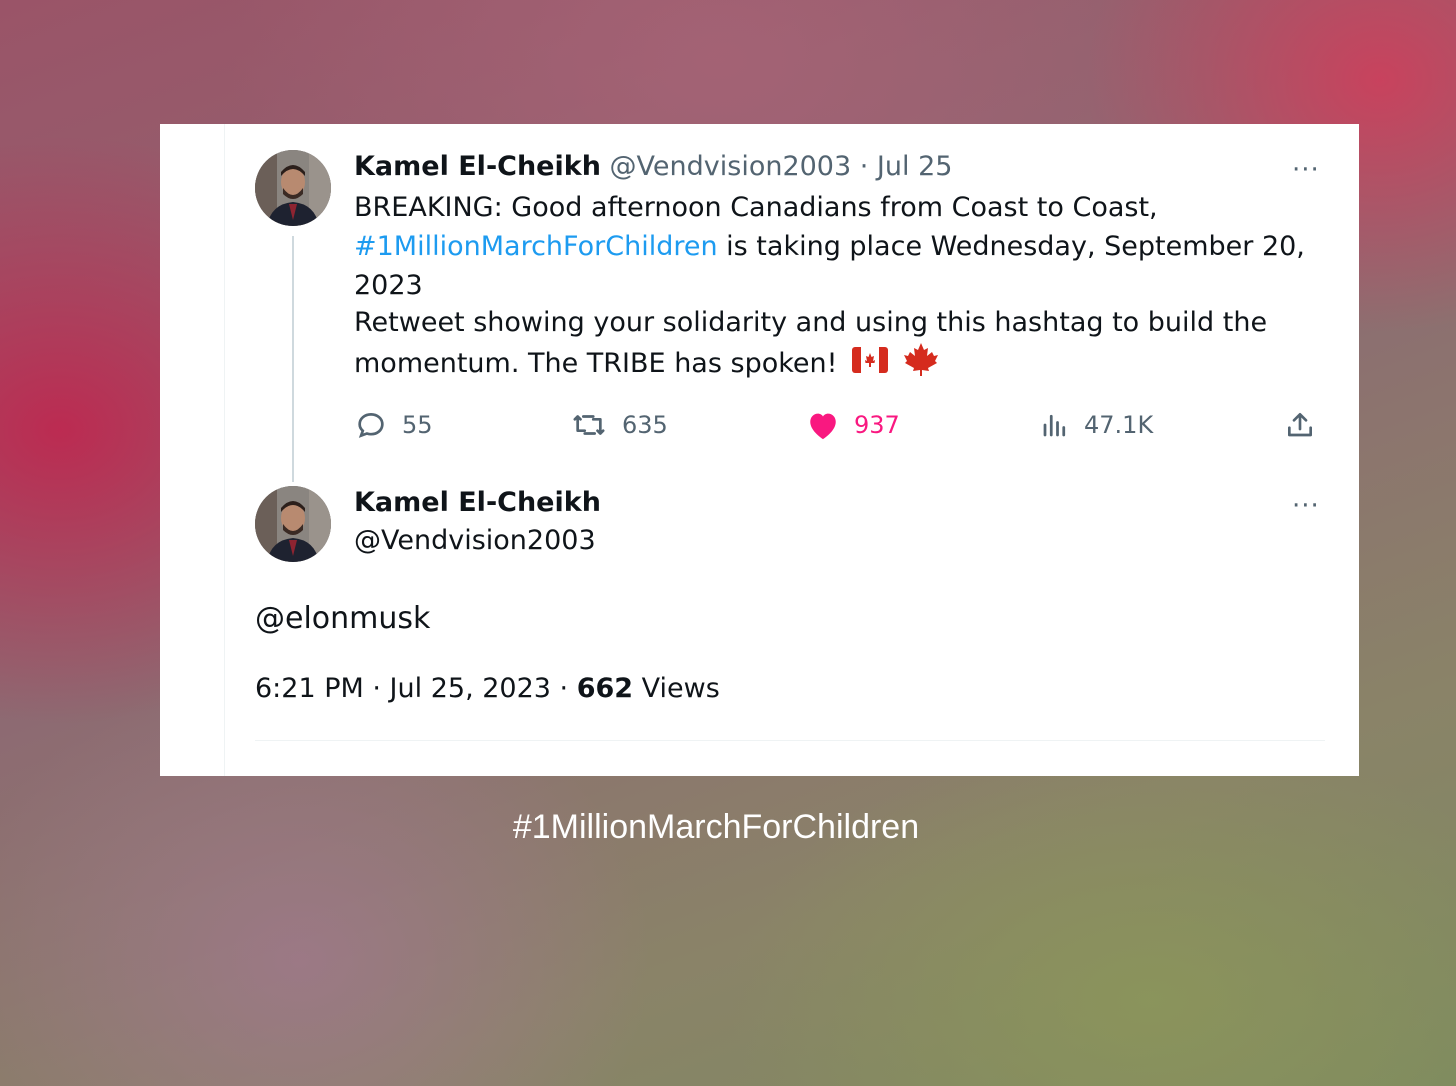 This screenshot has width=1456, height=1086. Describe the element at coordinates (470, 688) in the screenshot. I see `tweet-full-date: Jul 25, 2023` at that location.